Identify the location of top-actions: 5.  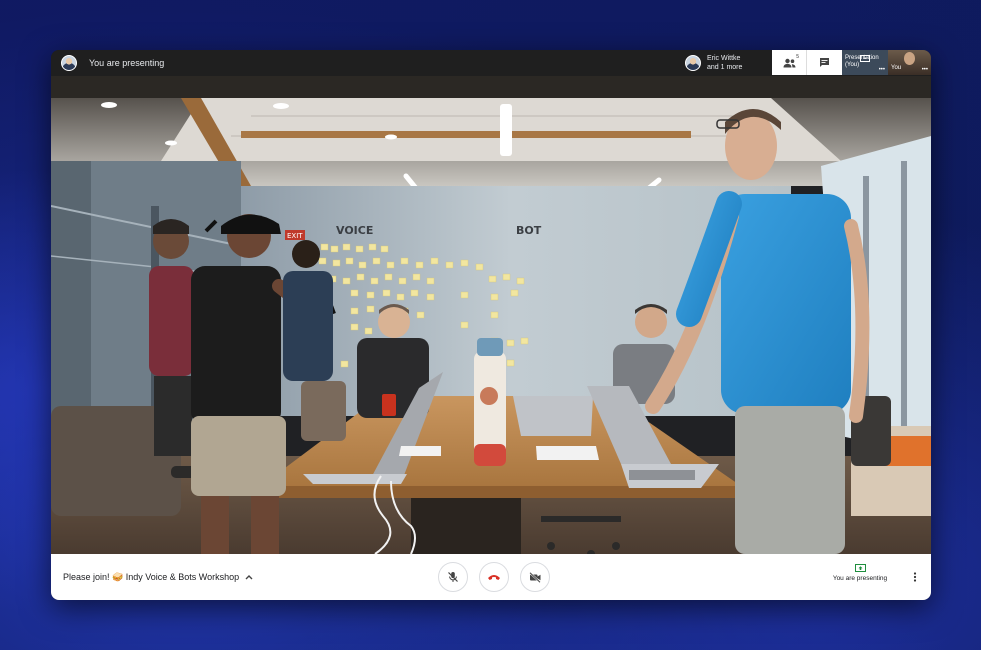
(807, 62).